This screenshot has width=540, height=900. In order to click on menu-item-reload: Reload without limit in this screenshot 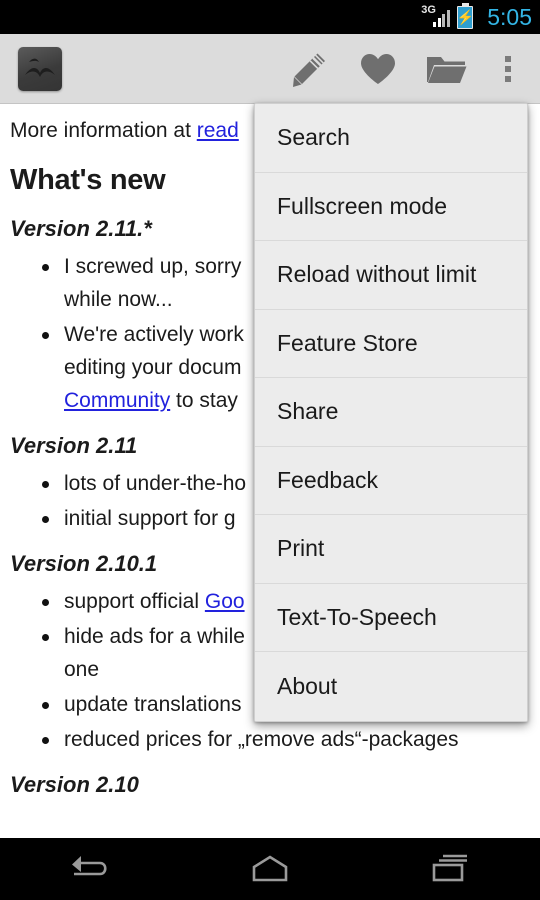, I will do `click(391, 275)`.